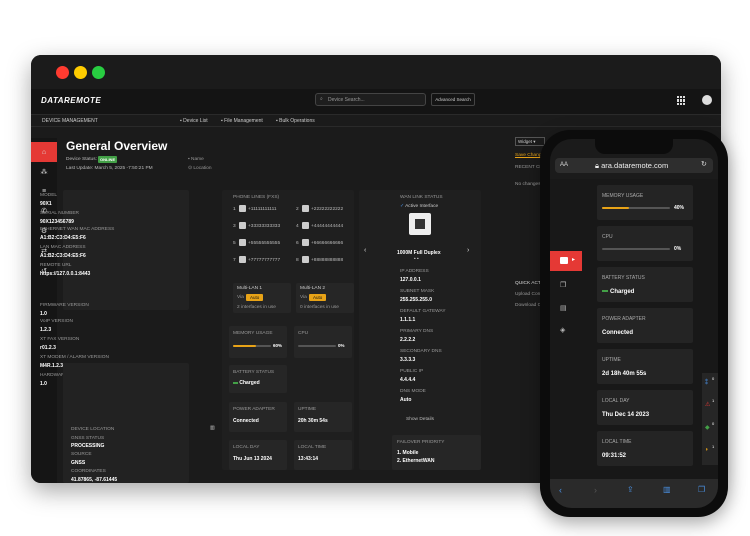 This screenshot has height=536, width=750. I want to click on location-field: ⊙ Location, so click(200, 168).